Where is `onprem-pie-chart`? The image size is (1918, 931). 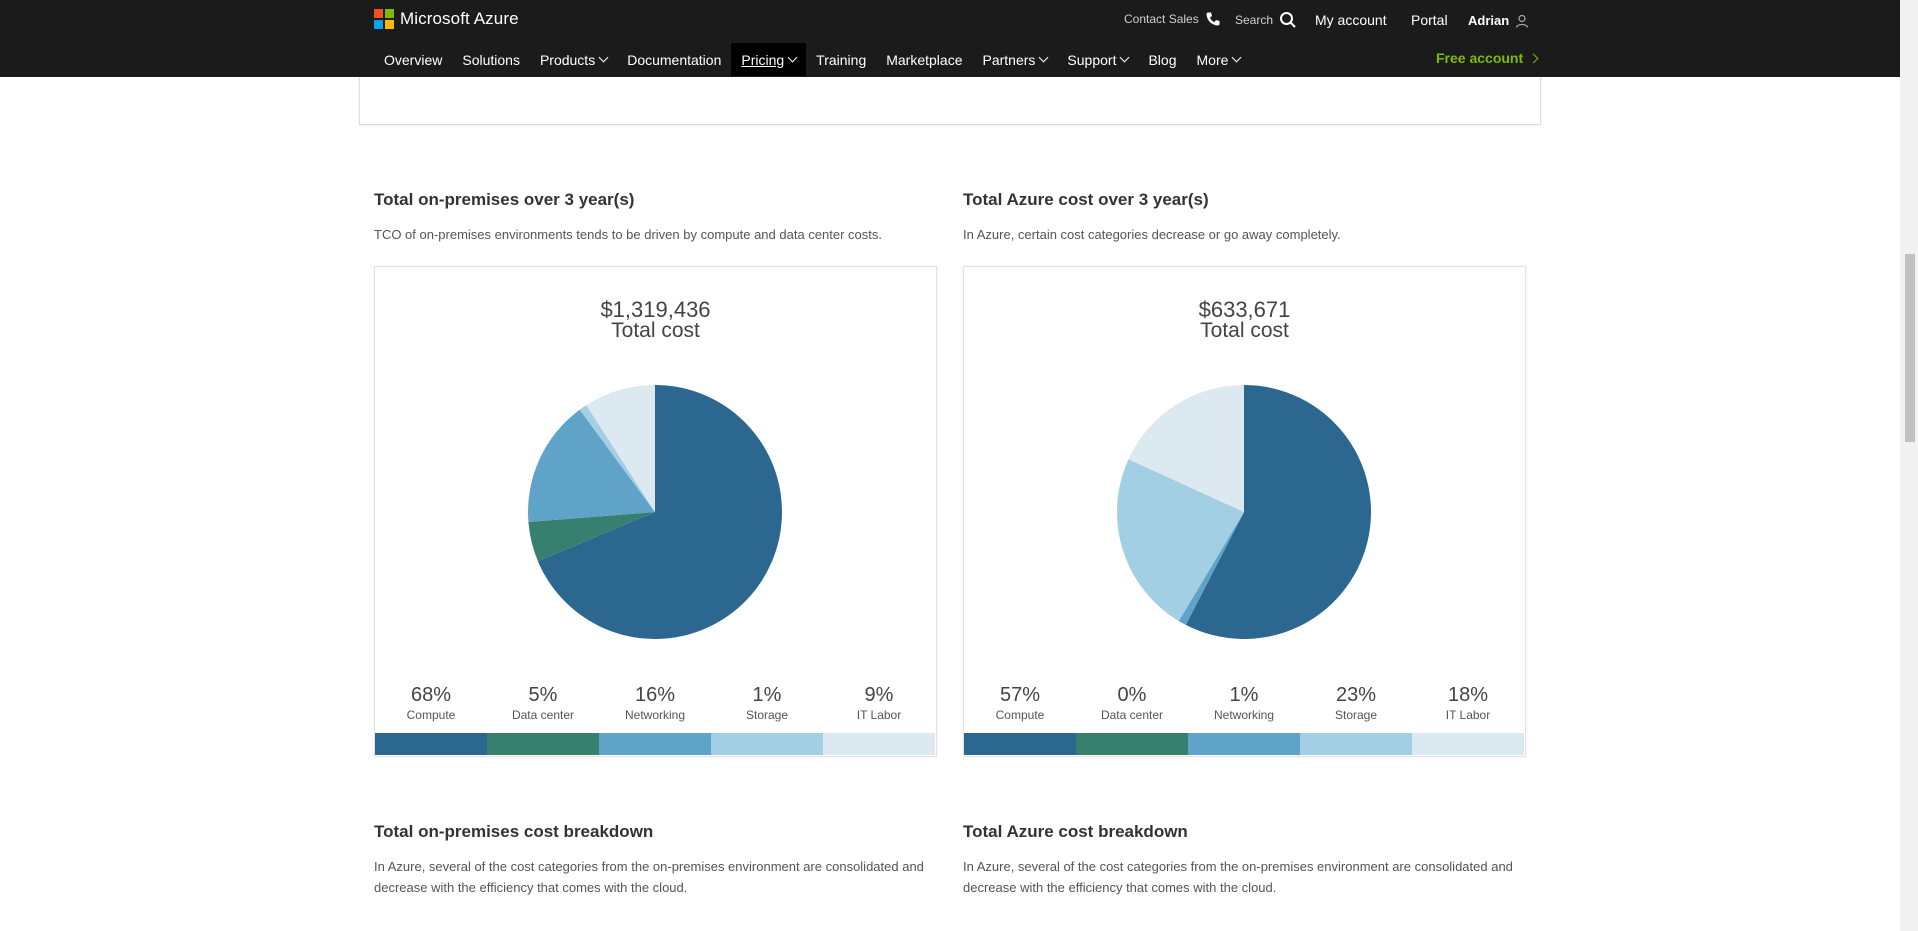 onprem-pie-chart is located at coordinates (655, 512).